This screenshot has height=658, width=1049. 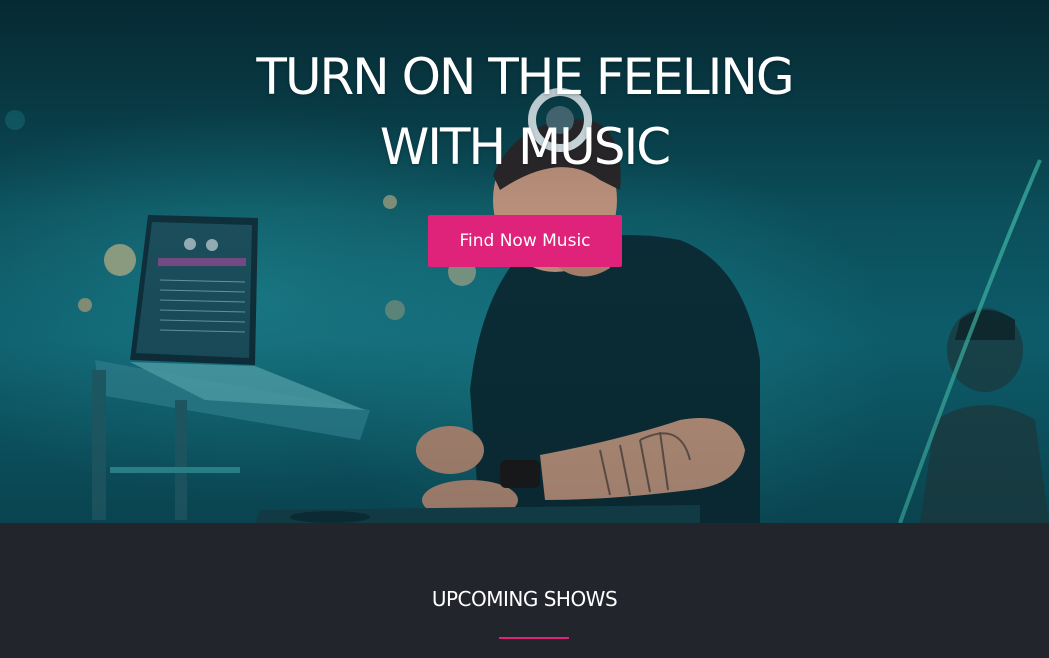 I want to click on section-title: UPCOMING SHOWS, so click(x=524, y=599).